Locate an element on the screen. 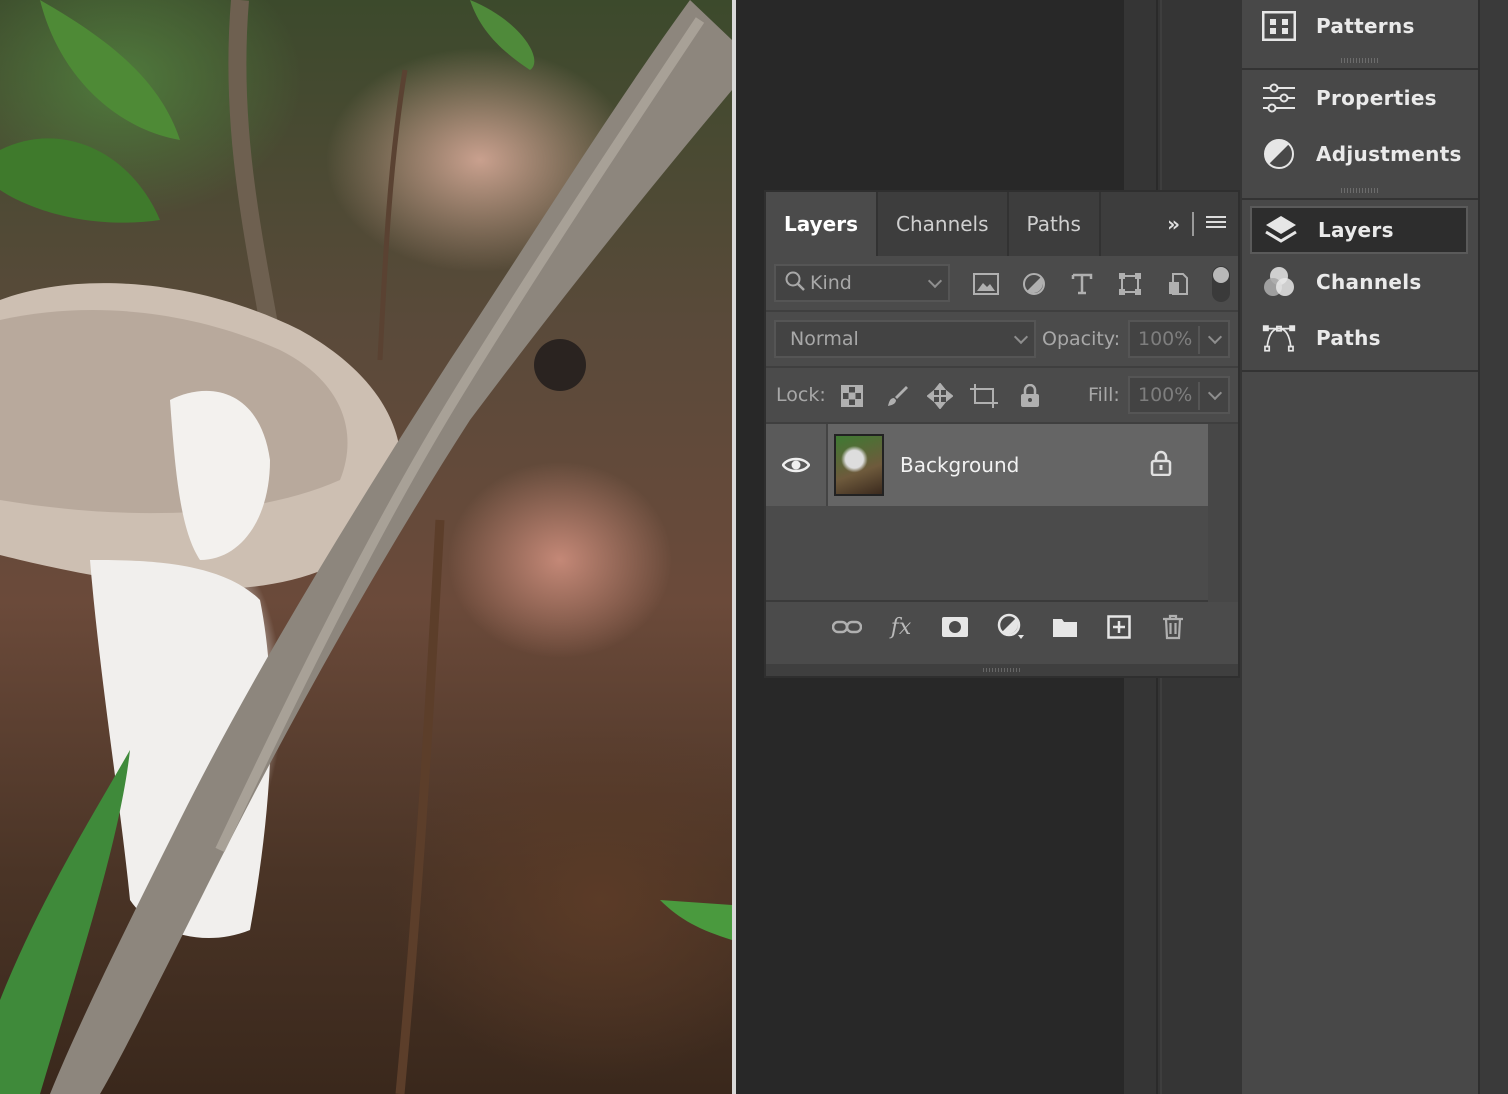 This screenshot has width=1508, height=1094. filter-smart-object-icon is located at coordinates (1178, 284).